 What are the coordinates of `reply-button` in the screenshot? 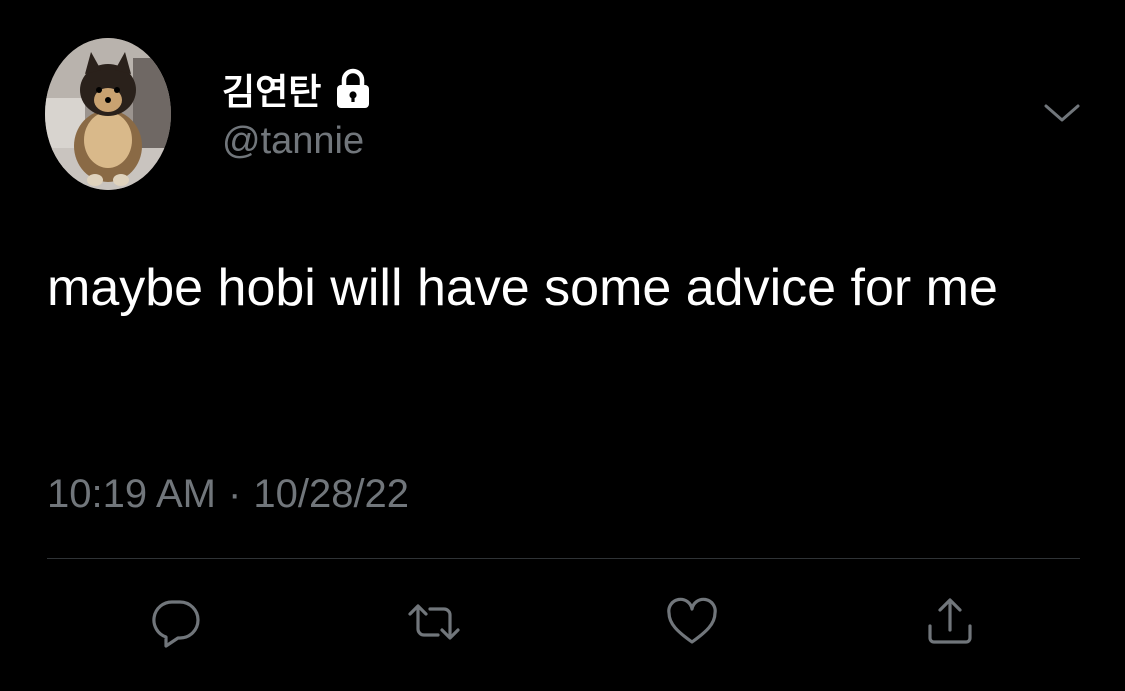 It's located at (176, 622).